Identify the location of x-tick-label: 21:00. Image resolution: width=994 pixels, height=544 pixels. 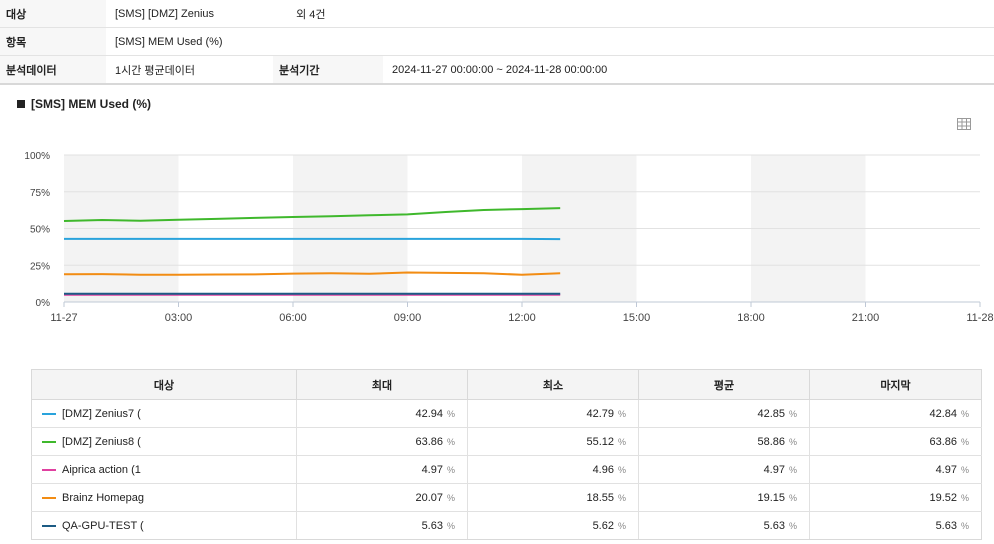
(866, 318).